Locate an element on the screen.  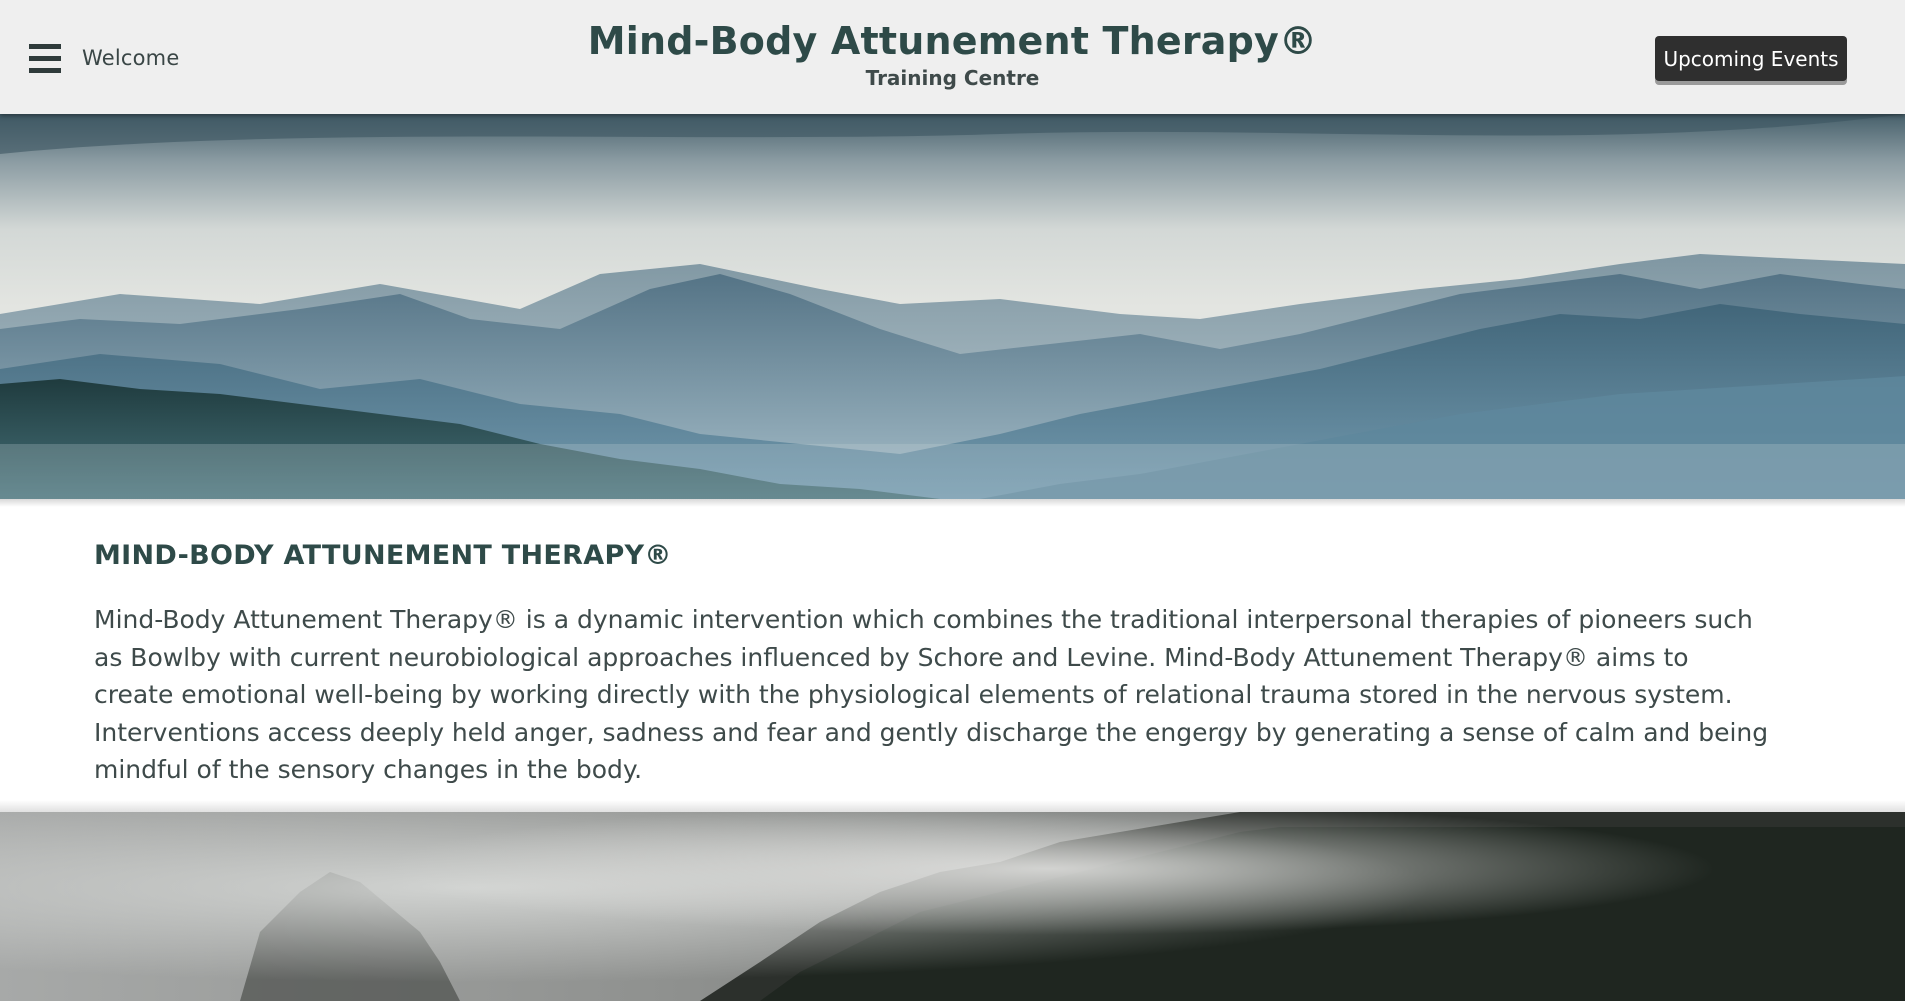
hero-bottom-shadow is located at coordinates (952, 503).